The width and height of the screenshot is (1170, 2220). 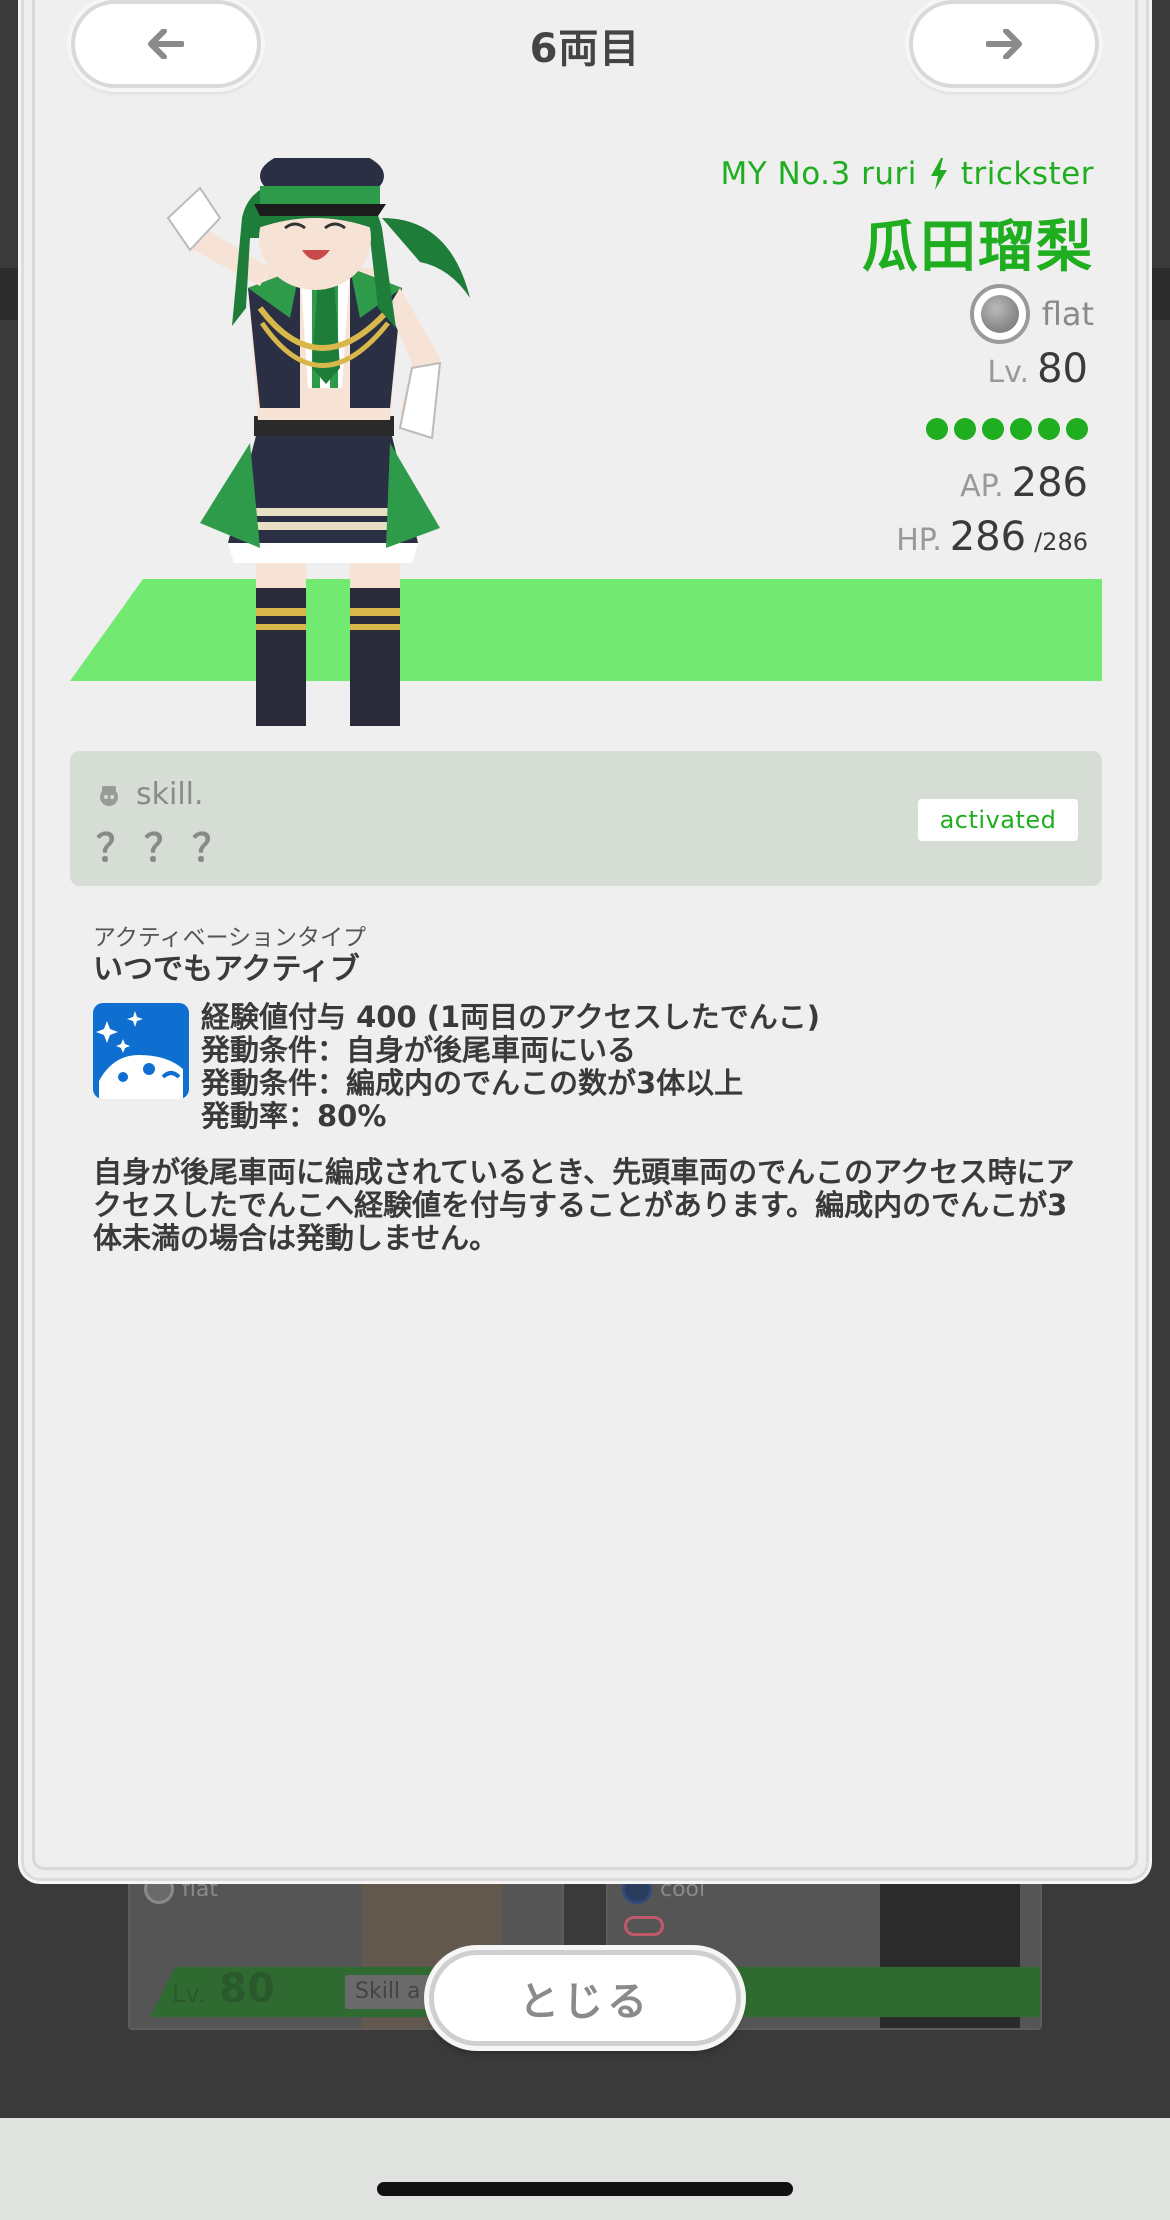 What do you see at coordinates (510, 1017) in the screenshot?
I see `effect-line: 経験値付与 400 (1両目のアクセスしたでんこ)` at bounding box center [510, 1017].